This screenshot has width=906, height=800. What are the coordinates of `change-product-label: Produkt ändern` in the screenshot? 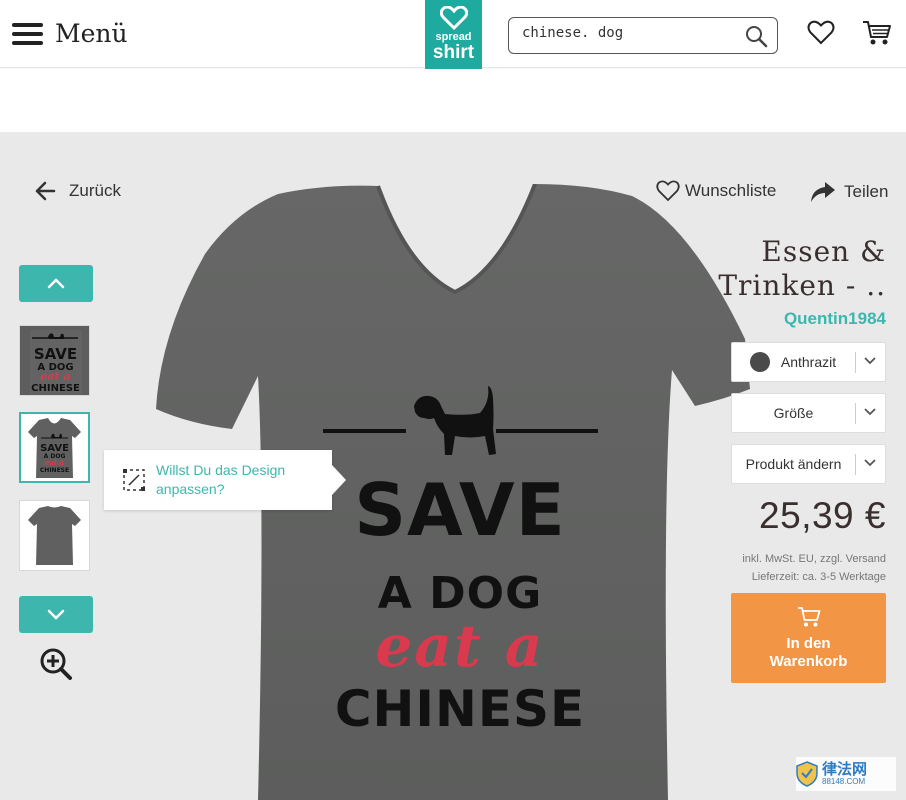 It's located at (793, 464).